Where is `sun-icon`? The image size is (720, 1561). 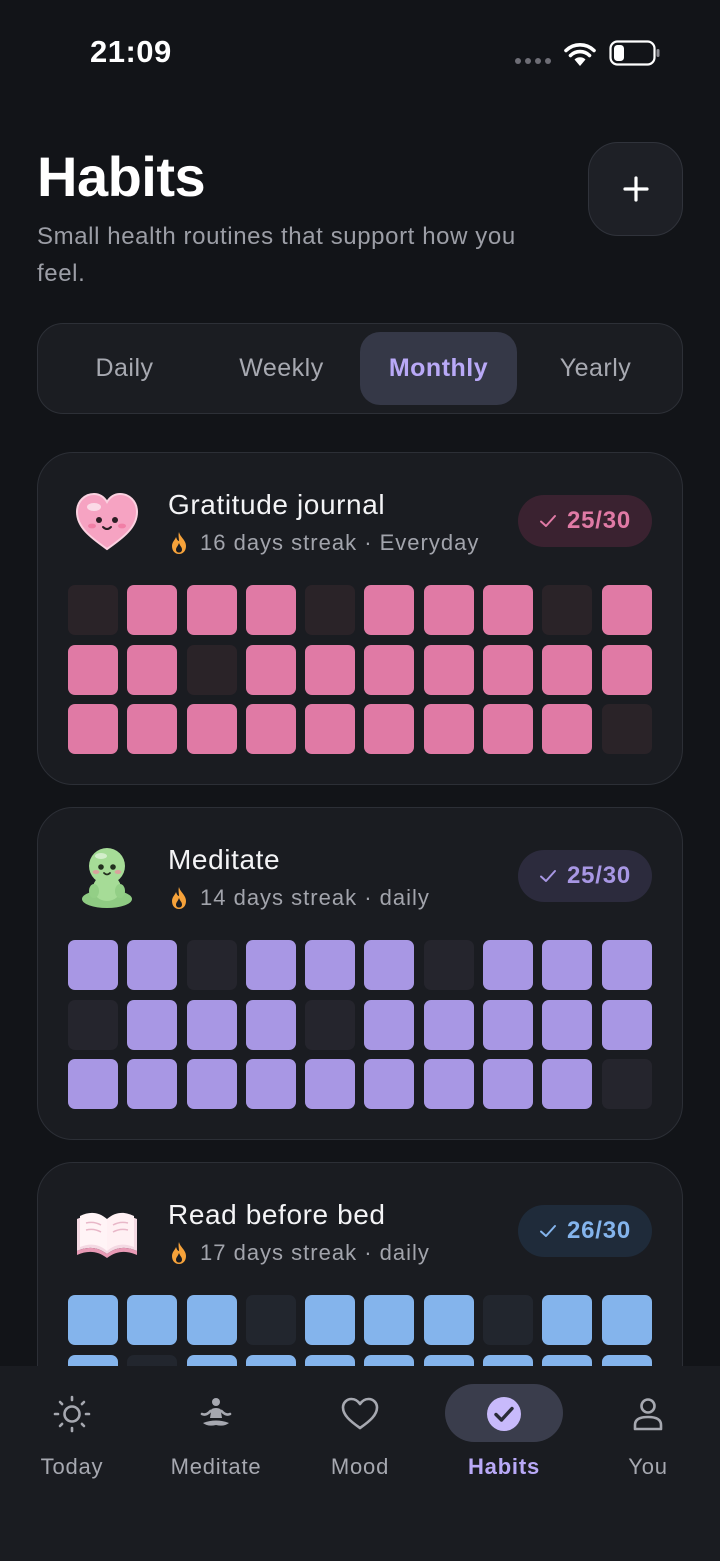 sun-icon is located at coordinates (72, 1414).